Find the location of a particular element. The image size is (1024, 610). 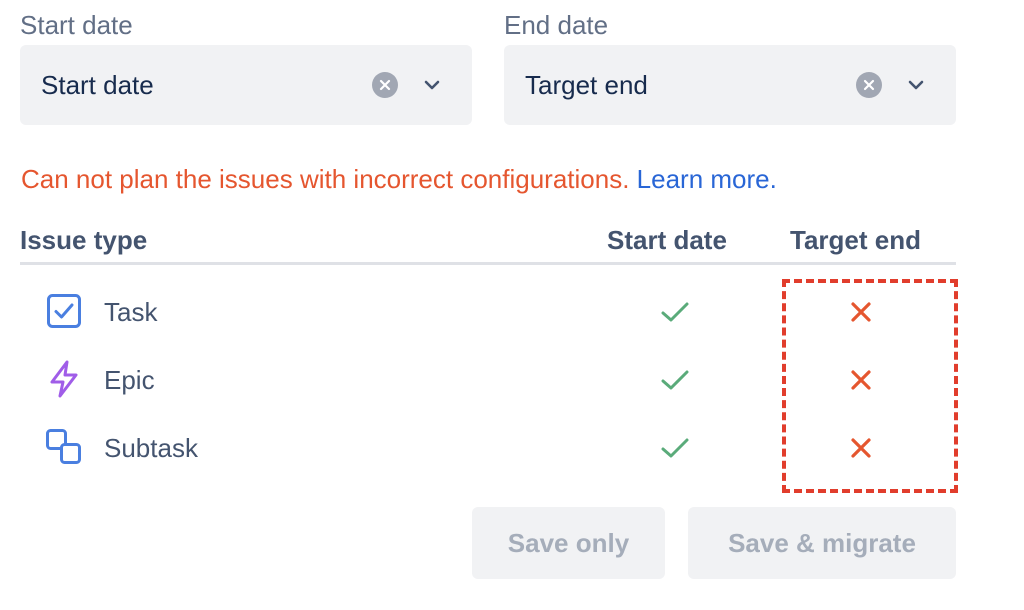

table-divider is located at coordinates (488, 263).